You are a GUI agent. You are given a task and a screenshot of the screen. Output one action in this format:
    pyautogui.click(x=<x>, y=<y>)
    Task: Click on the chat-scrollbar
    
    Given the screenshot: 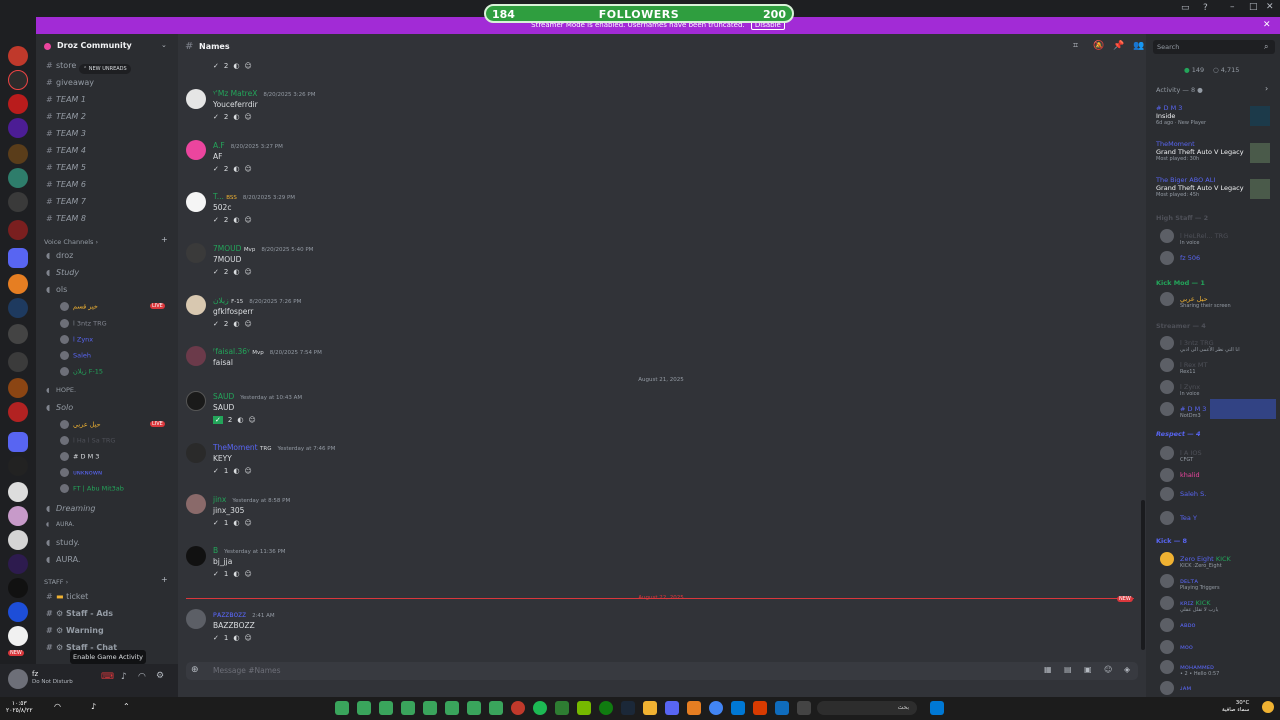 What is the action you would take?
    pyautogui.click(x=1143, y=575)
    